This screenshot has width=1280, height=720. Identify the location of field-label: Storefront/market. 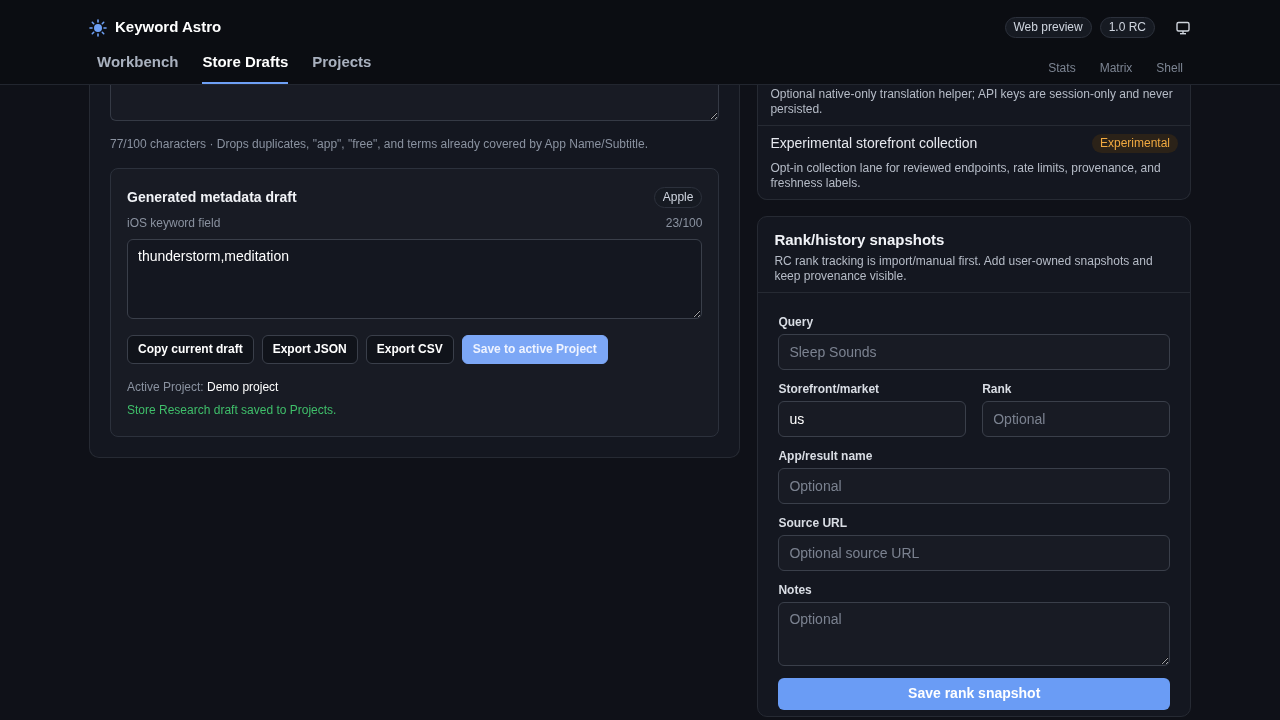
(829, 389).